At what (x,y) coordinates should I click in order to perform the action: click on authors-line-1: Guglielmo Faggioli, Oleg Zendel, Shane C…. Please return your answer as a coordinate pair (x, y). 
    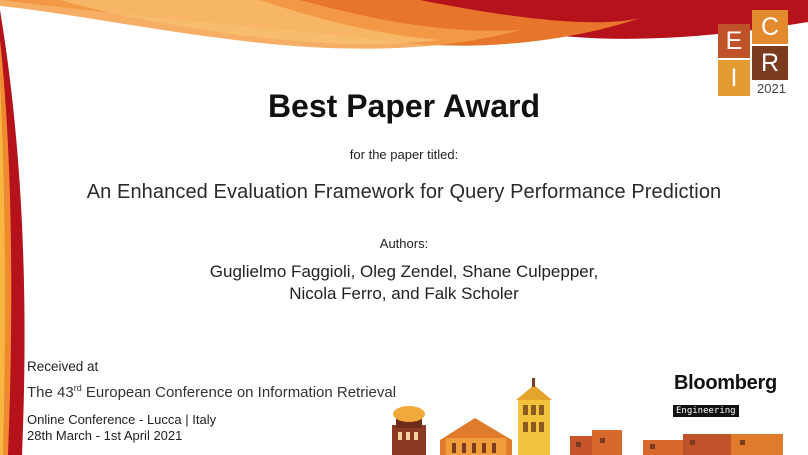
    Looking at the image, I should click on (404, 271).